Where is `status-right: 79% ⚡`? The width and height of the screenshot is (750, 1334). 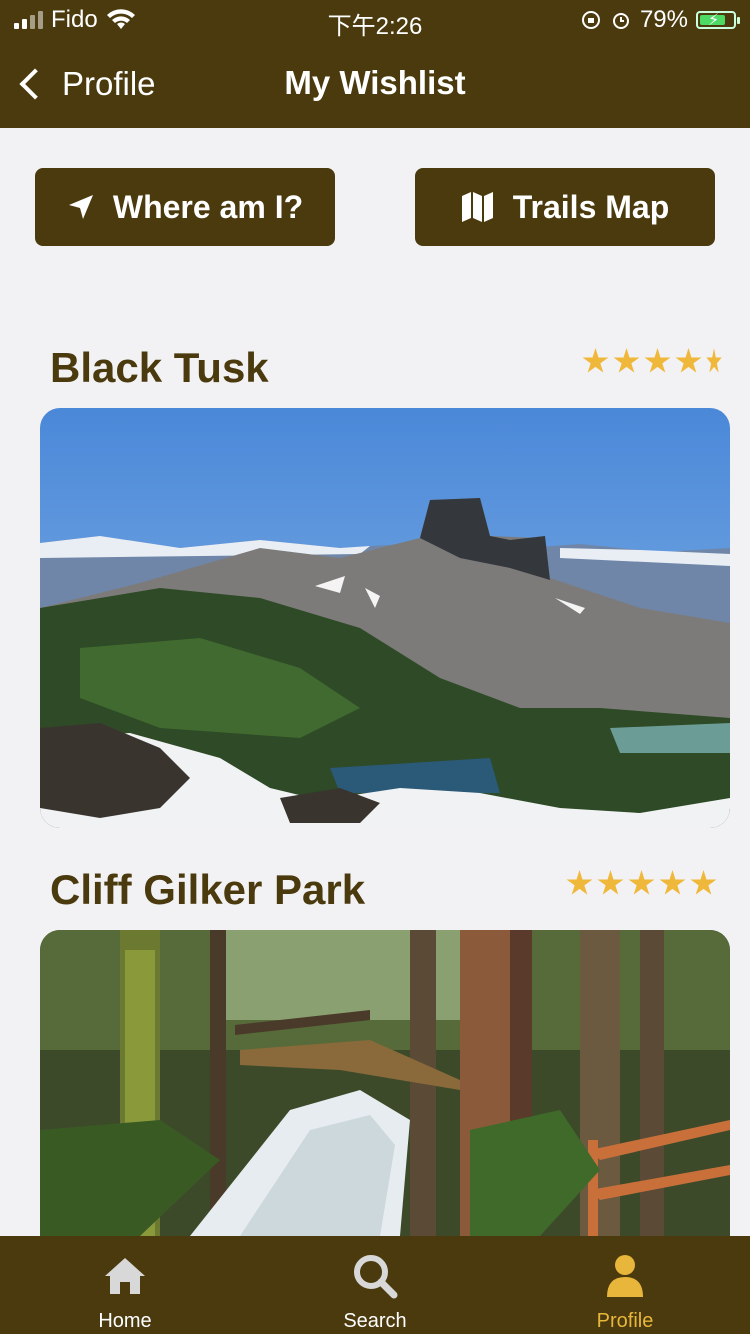 status-right: 79% ⚡ is located at coordinates (660, 20).